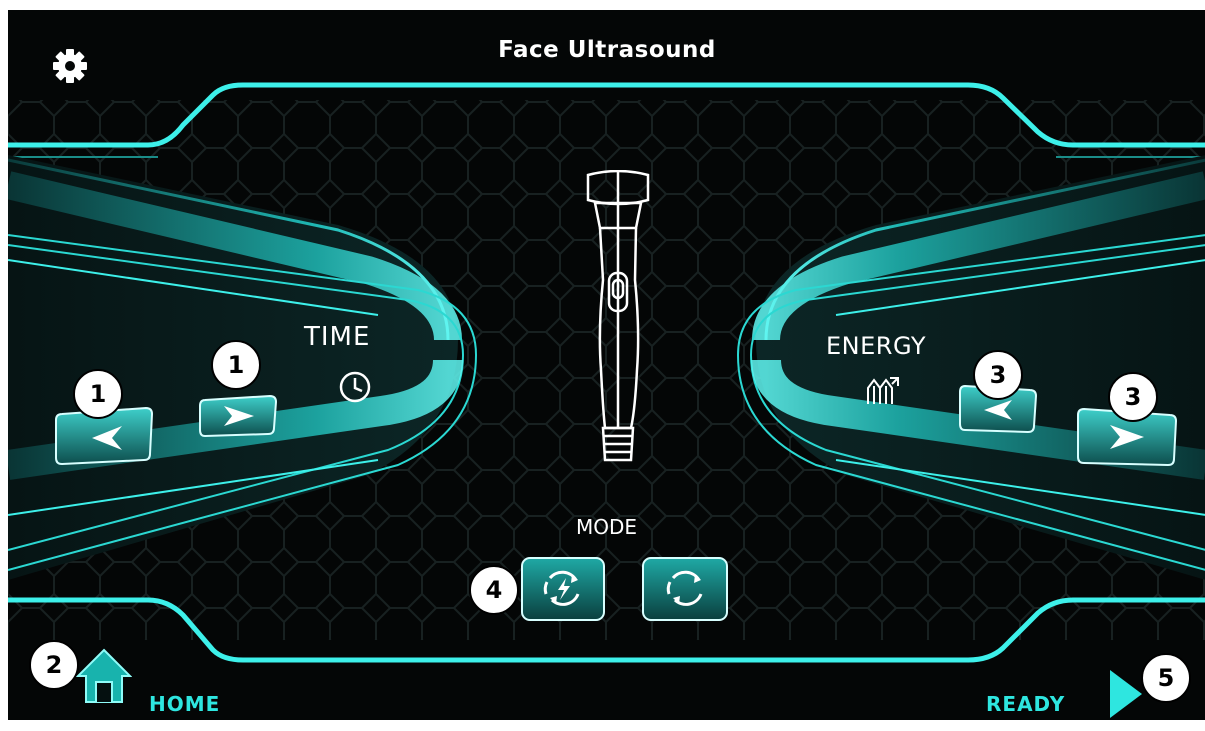 Image resolution: width=1205 pixels, height=731 pixels. I want to click on mode-label: MODE, so click(607, 527).